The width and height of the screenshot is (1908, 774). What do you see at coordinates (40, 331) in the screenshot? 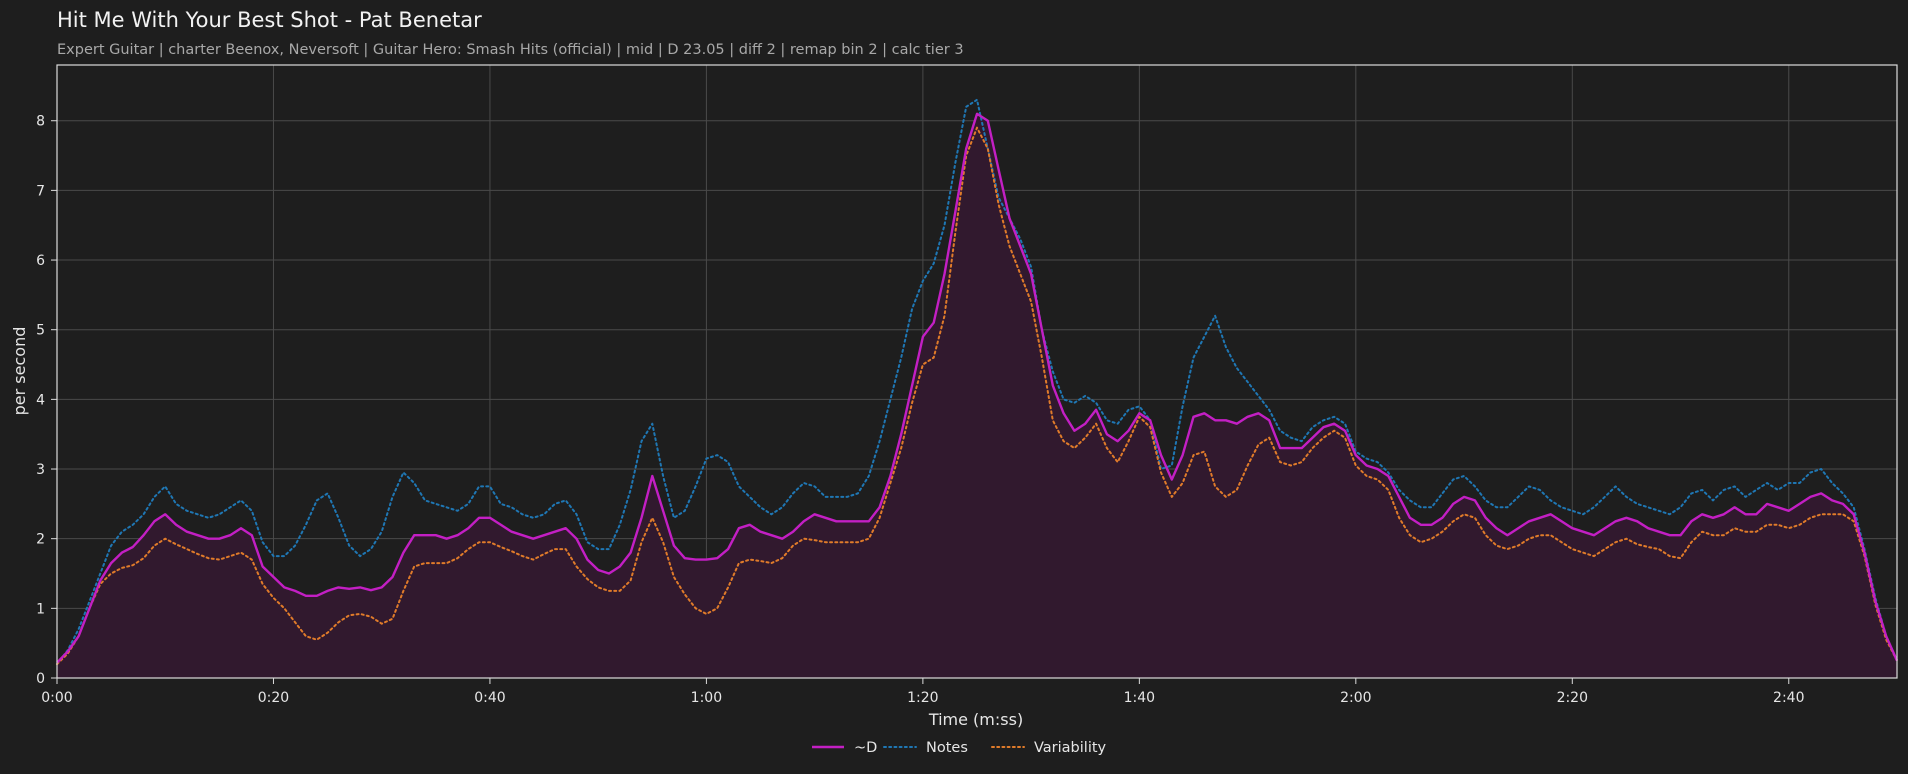
I see `y-tick-label: 5` at bounding box center [40, 331].